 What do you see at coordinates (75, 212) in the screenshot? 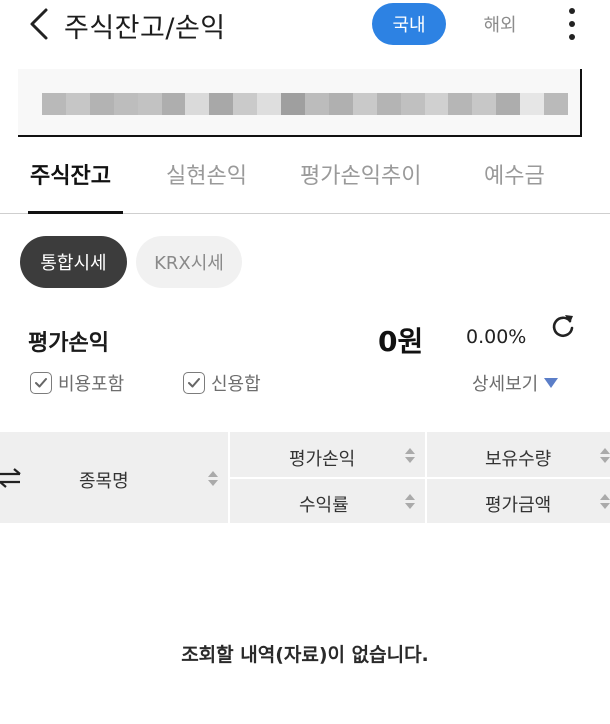
I see `active-tab-indicator` at bounding box center [75, 212].